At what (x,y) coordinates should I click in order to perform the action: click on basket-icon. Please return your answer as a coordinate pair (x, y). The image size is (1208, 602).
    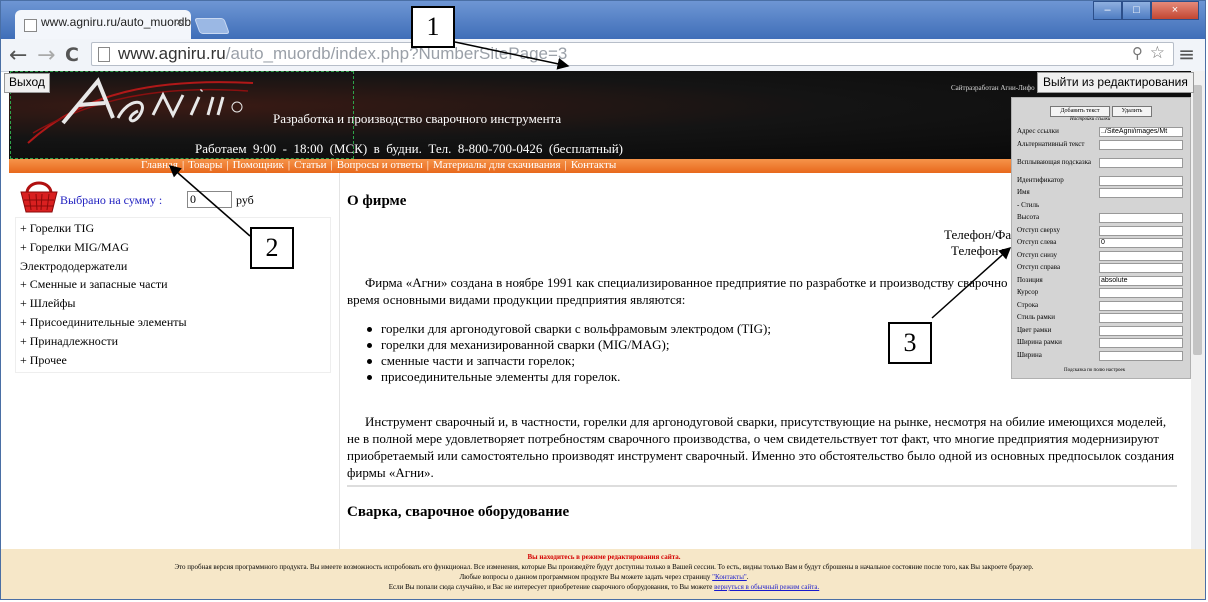
    Looking at the image, I should click on (39, 196).